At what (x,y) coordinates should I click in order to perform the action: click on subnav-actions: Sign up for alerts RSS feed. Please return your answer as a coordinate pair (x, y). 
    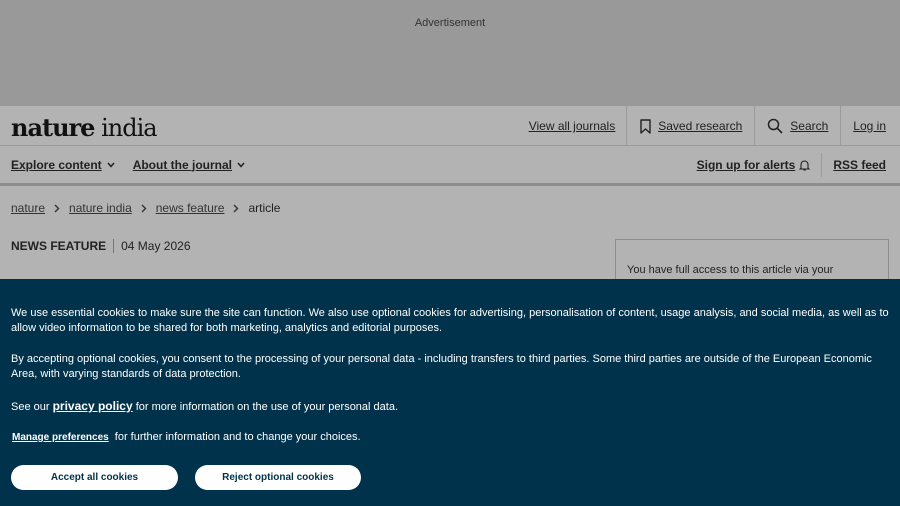
    Looking at the image, I should click on (798, 164).